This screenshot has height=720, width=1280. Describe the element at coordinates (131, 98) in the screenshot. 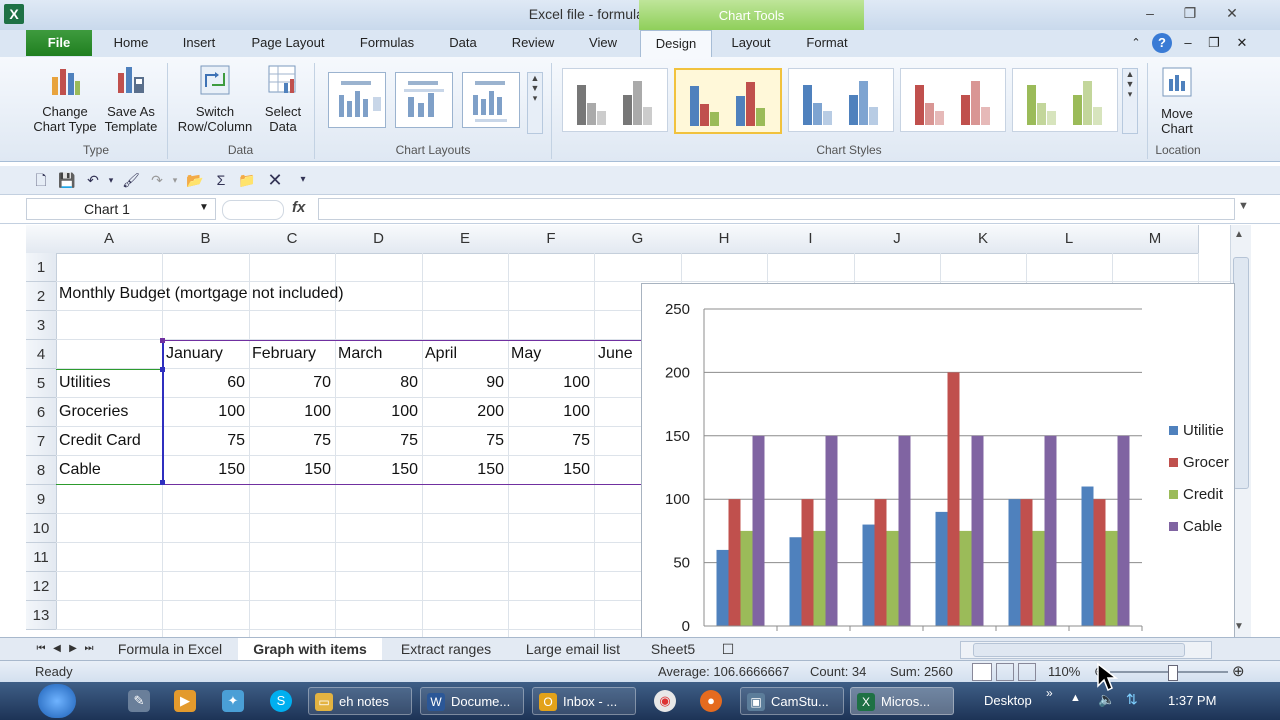

I see `save-as-template-button: Save As Template` at that location.